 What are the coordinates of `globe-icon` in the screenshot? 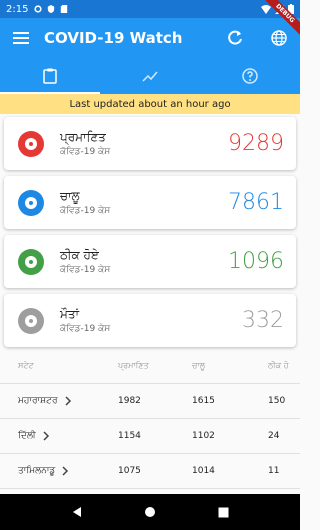 It's located at (279, 38).